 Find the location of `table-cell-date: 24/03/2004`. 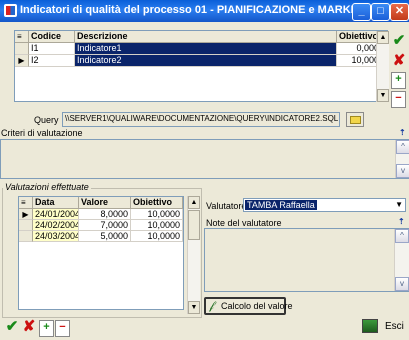

table-cell-date: 24/03/2004 is located at coordinates (56, 236).